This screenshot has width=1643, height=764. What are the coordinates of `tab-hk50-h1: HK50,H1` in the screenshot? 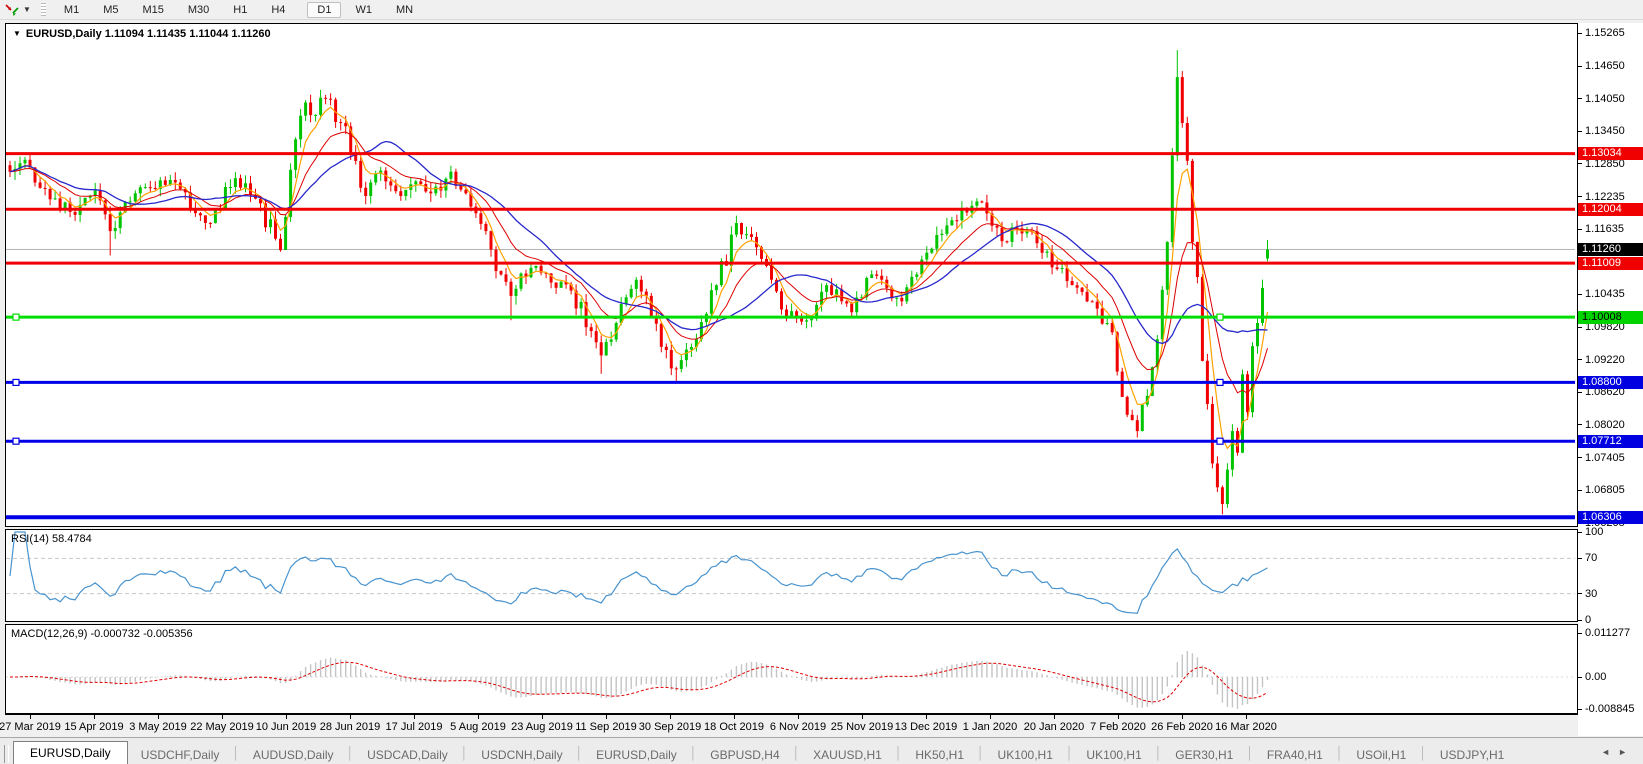 It's located at (939, 754).